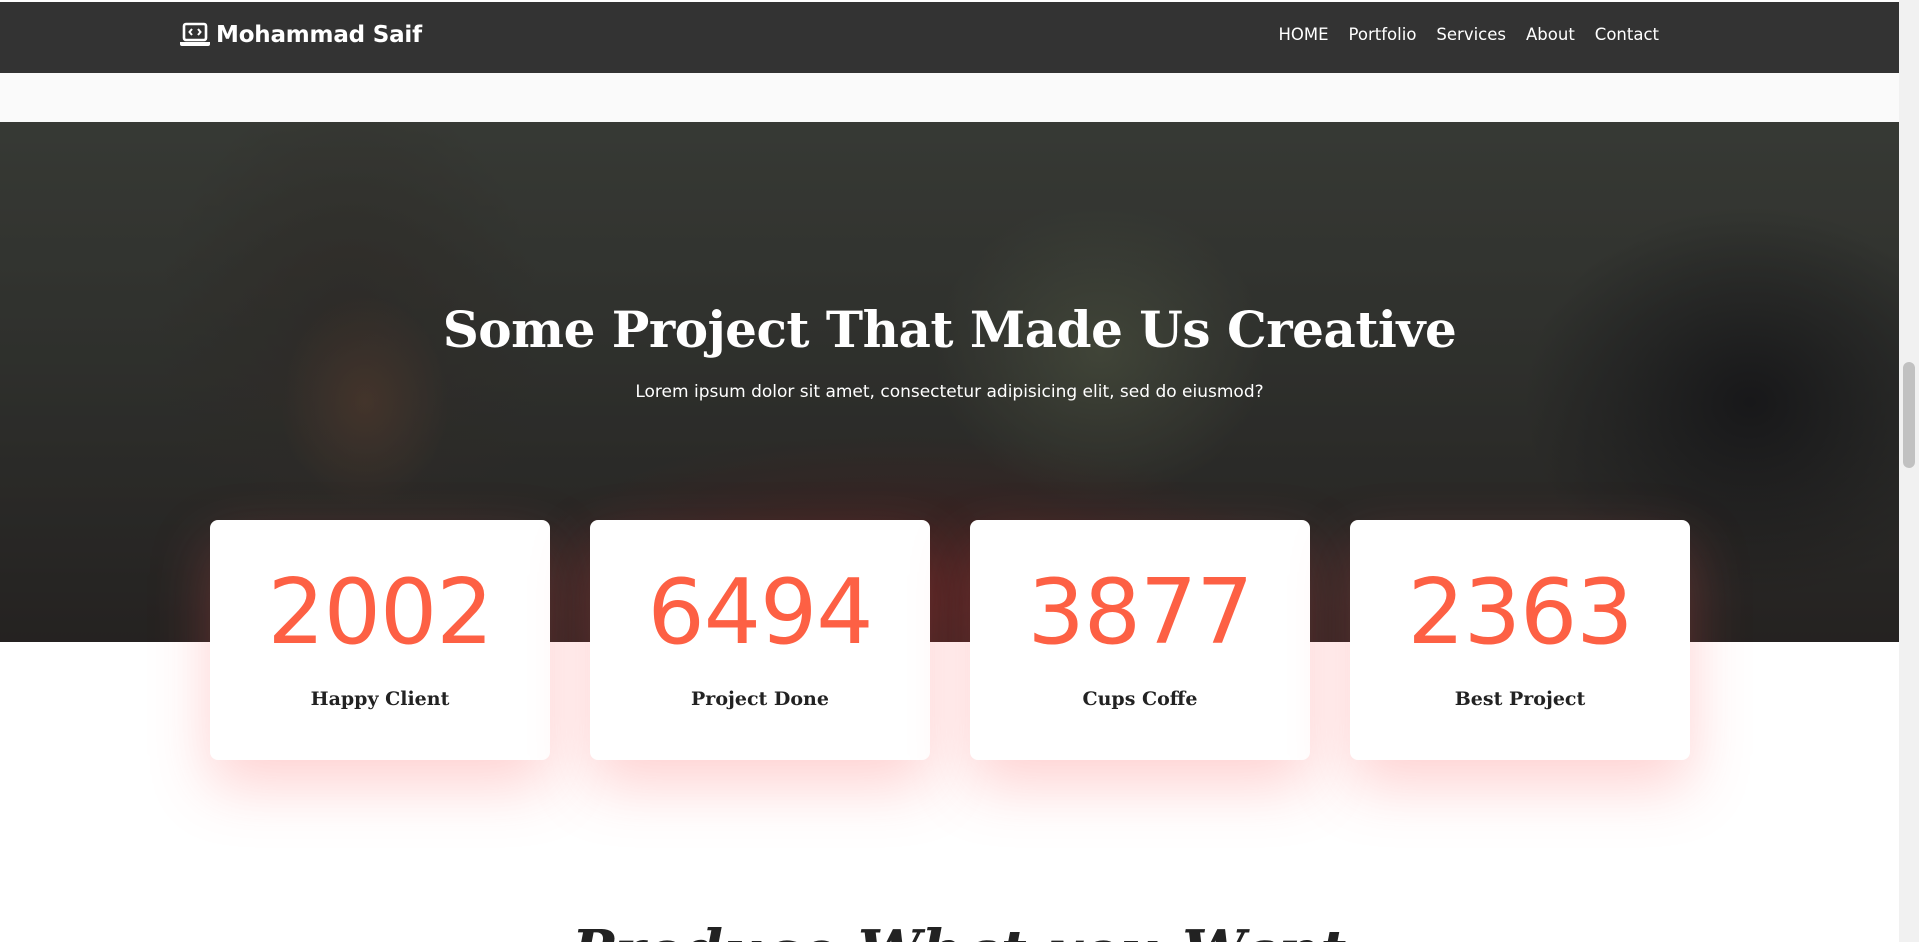  Describe the element at coordinates (1909, 471) in the screenshot. I see `page-scrollbar` at that location.